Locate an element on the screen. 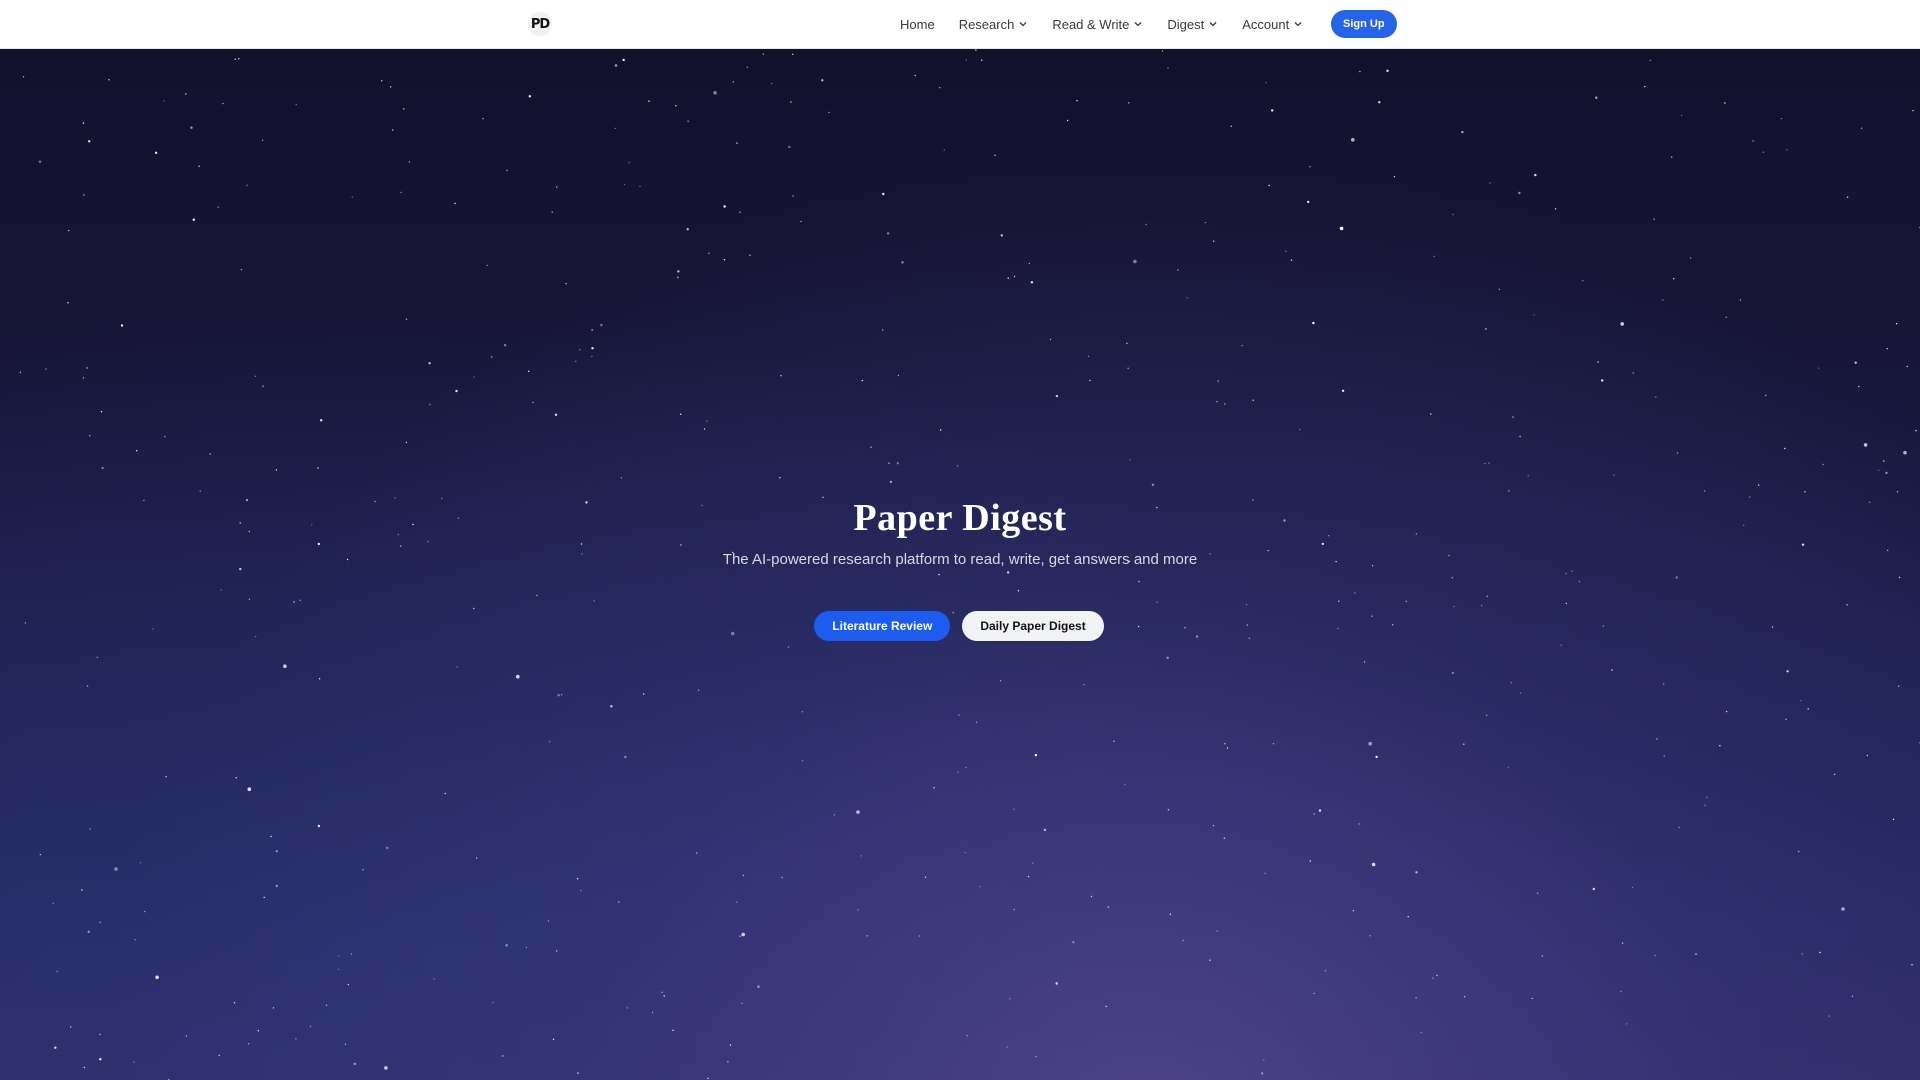  nav-item-read-write: Read & Write is located at coordinates (1097, 24).